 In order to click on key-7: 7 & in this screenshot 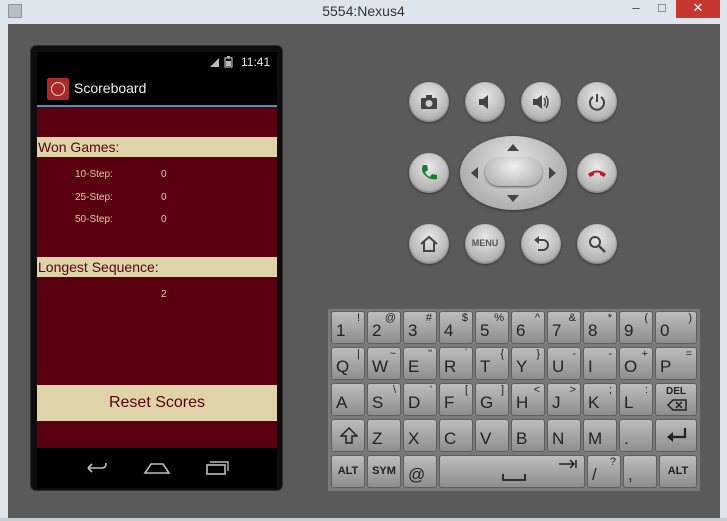, I will do `click(564, 327)`.